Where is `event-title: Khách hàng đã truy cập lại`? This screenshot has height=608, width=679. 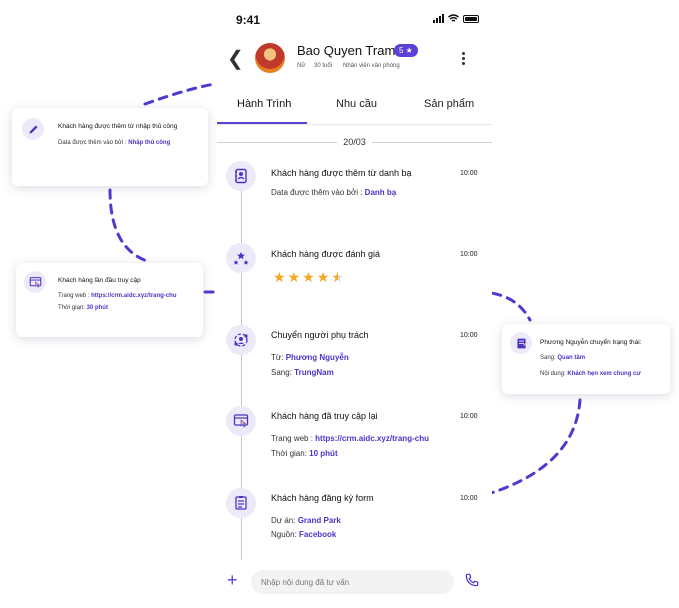 event-title: Khách hàng đã truy cập lại is located at coordinates (324, 416).